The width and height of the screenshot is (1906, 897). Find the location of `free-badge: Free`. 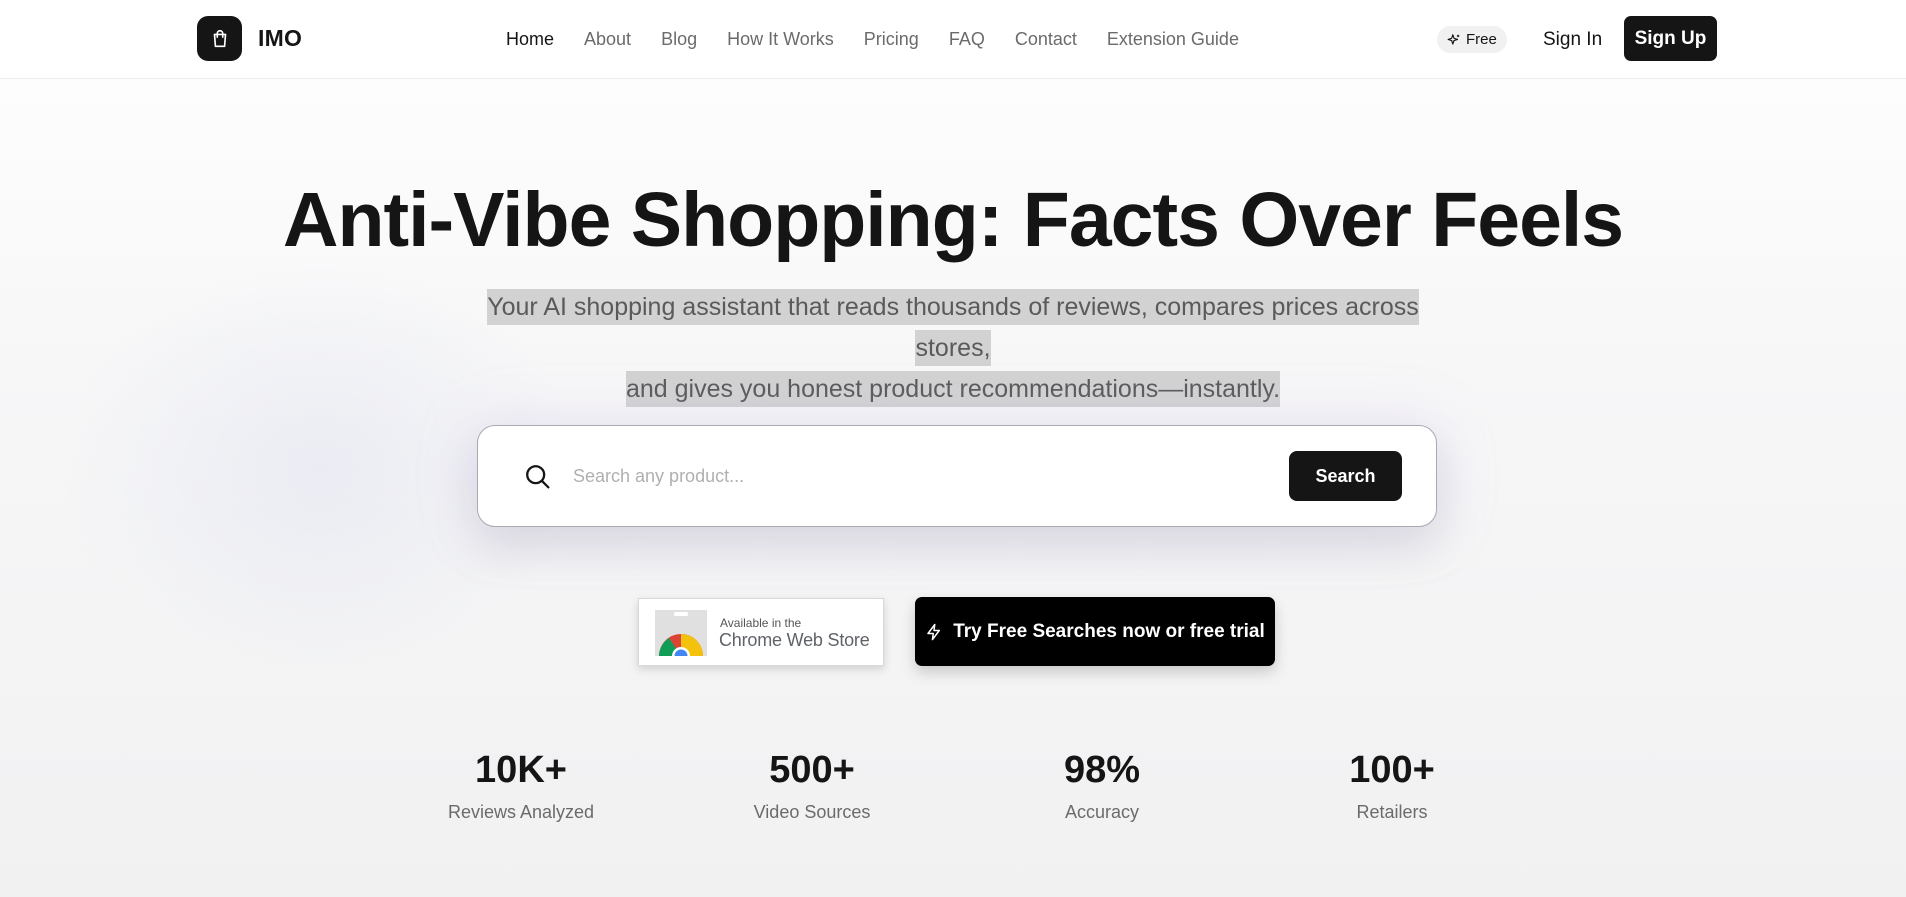

free-badge: Free is located at coordinates (1472, 39).